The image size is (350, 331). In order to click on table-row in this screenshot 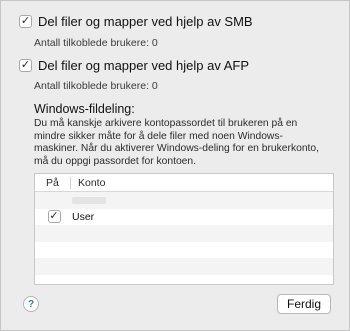, I will do `click(184, 200)`.